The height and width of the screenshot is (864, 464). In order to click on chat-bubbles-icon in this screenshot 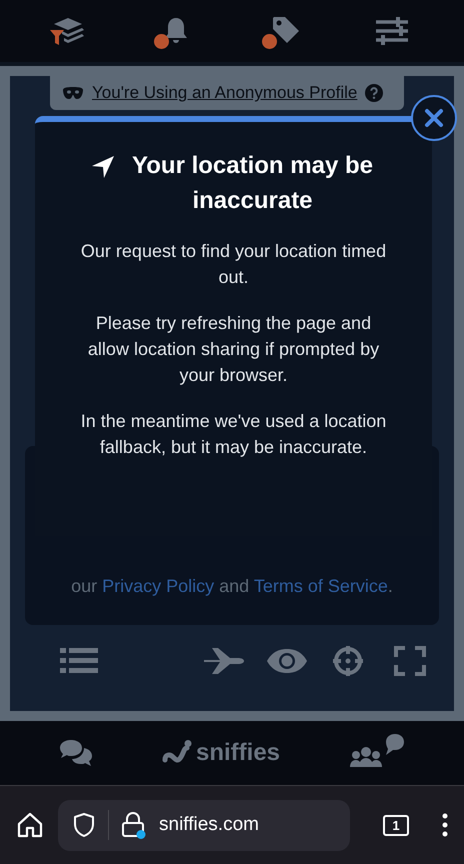, I will do `click(76, 753)`.